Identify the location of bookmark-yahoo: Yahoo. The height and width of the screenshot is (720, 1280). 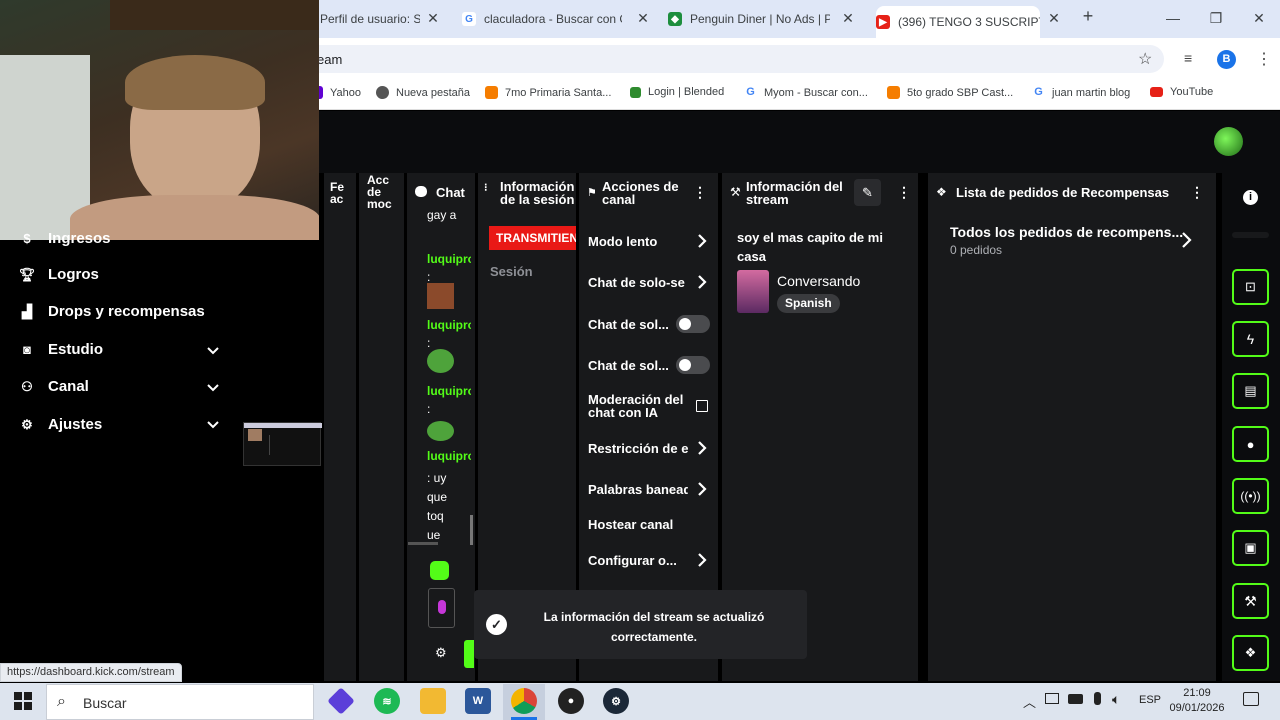
(338, 92).